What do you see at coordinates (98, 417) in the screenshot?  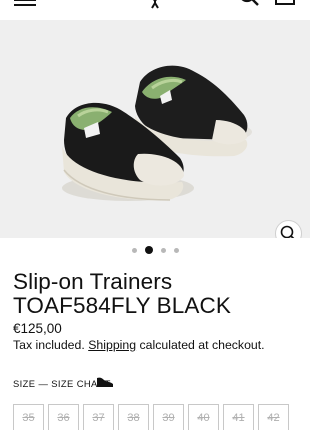 I see `size-option-37: 37` at bounding box center [98, 417].